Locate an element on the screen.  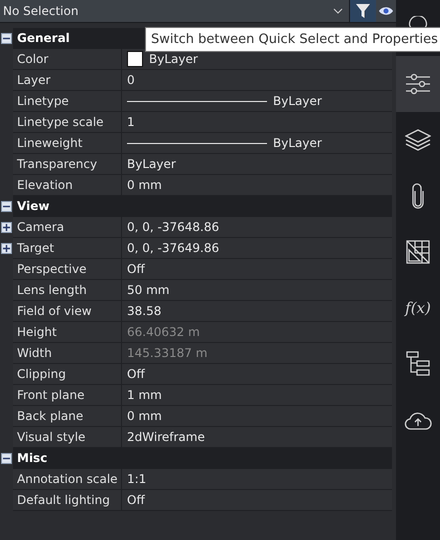
property-label: Linetype scale is located at coordinates (67, 122).